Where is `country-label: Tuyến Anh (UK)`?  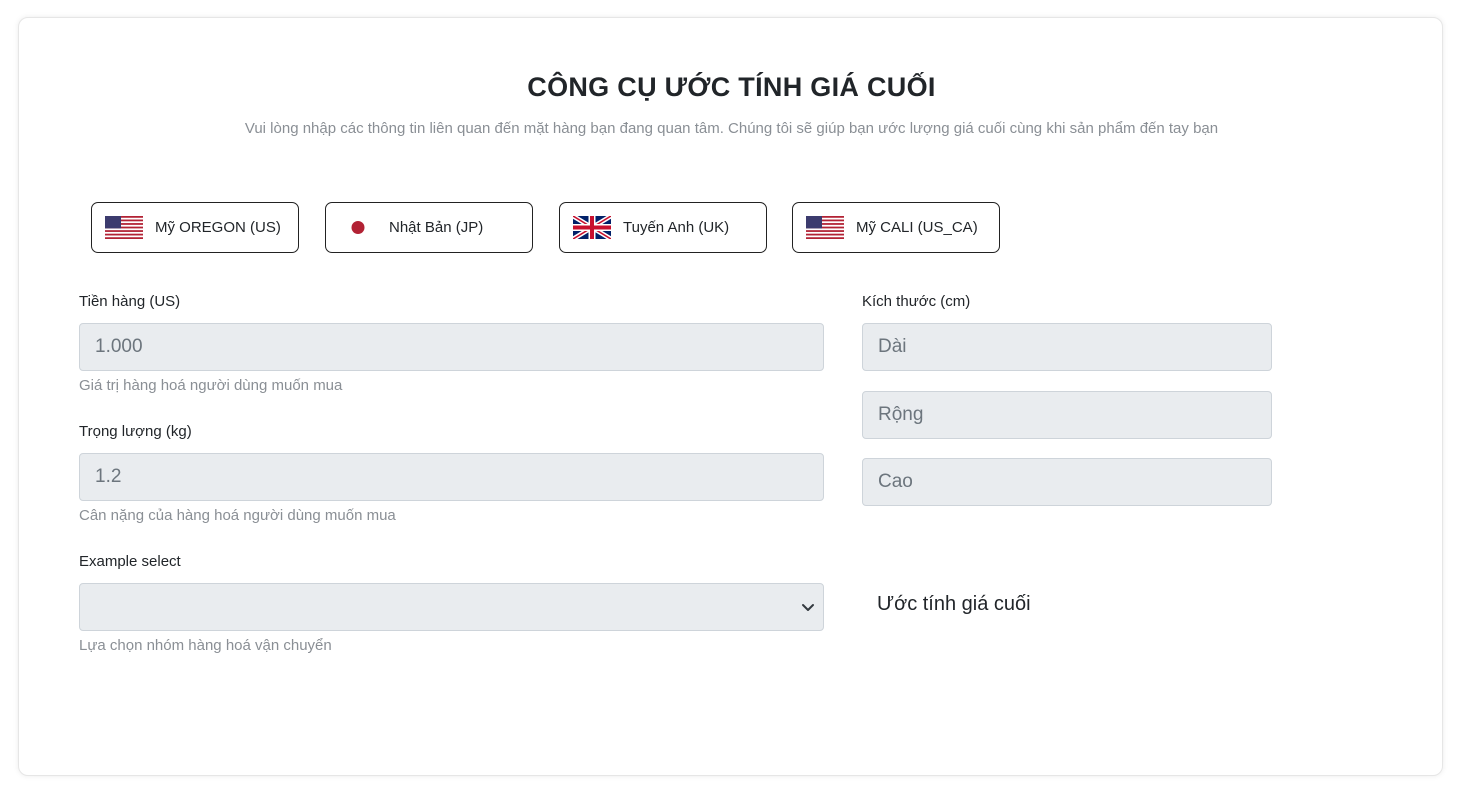 country-label: Tuyến Anh (UK) is located at coordinates (676, 227).